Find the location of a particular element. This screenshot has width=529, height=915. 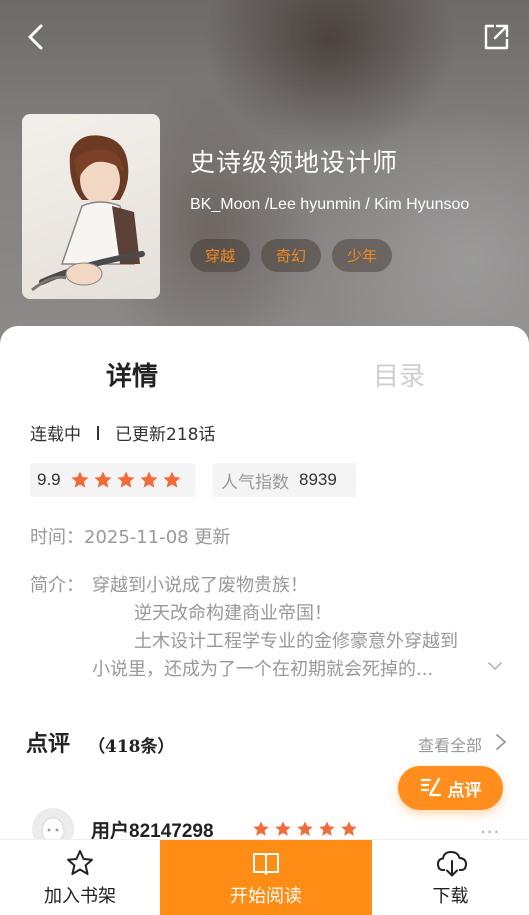

intro-line: 逆天改命构建商业帝国！ is located at coordinates (233, 613).